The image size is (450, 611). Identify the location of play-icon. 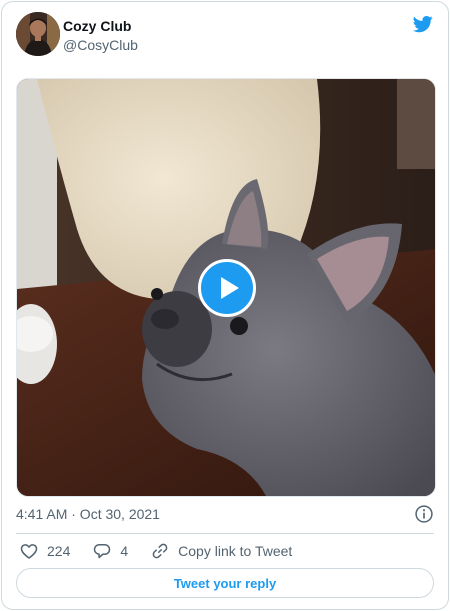
(229, 288).